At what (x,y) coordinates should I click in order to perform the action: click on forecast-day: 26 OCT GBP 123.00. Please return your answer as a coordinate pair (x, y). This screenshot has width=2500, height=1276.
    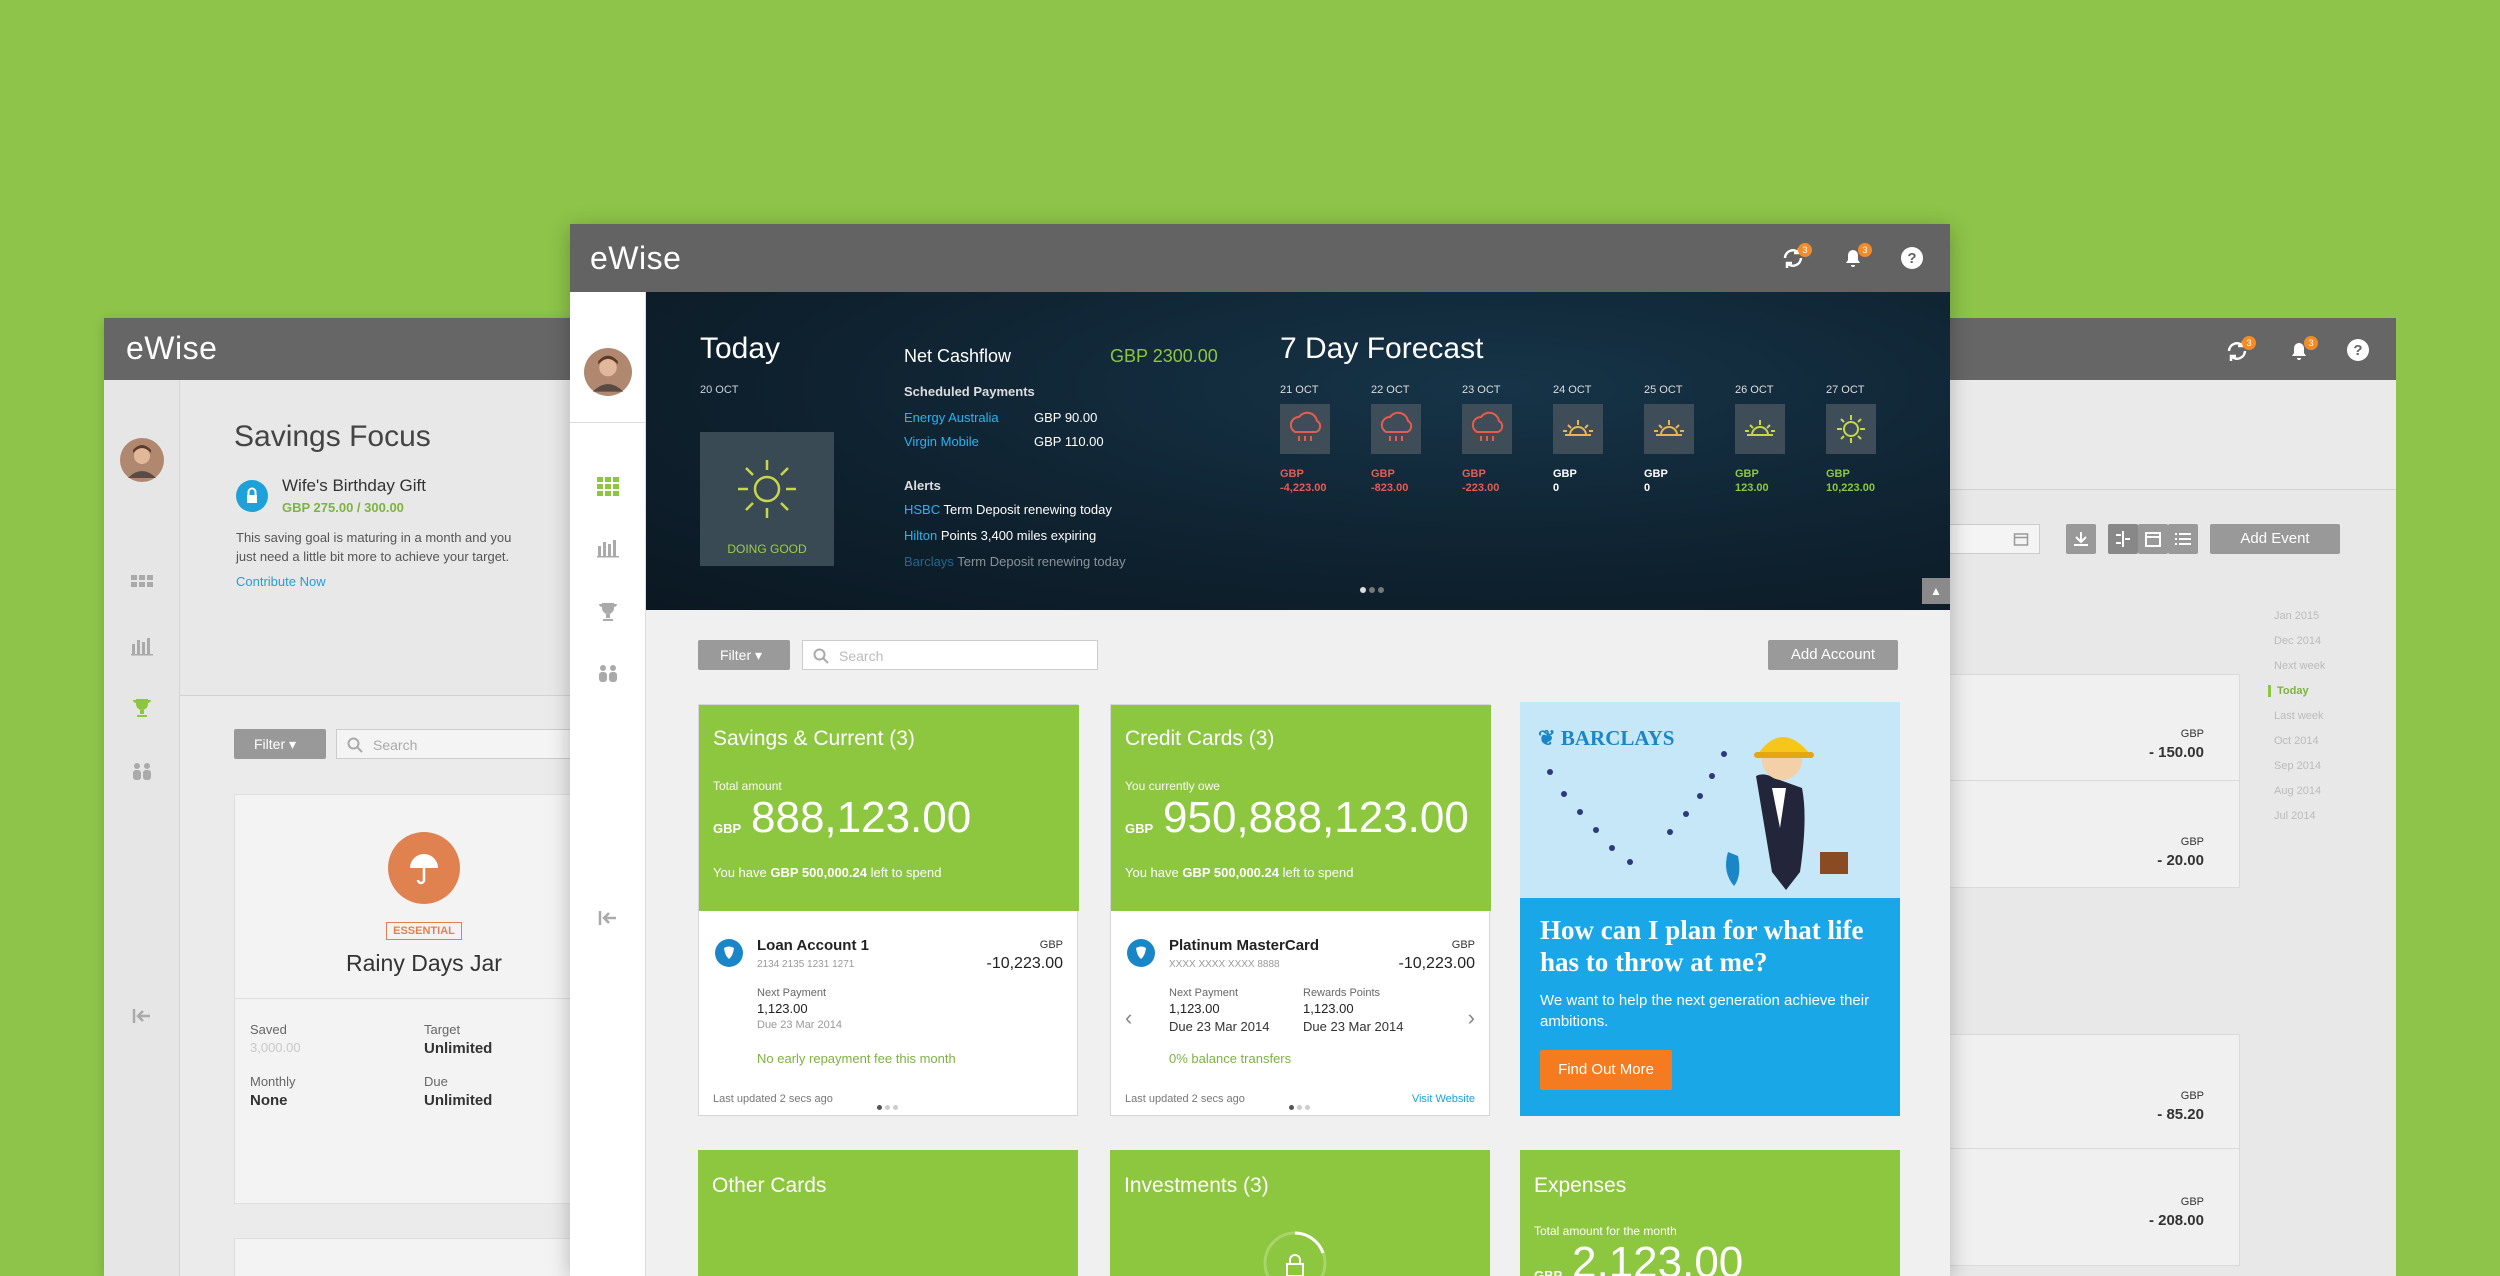
    Looking at the image, I should click on (1765, 439).